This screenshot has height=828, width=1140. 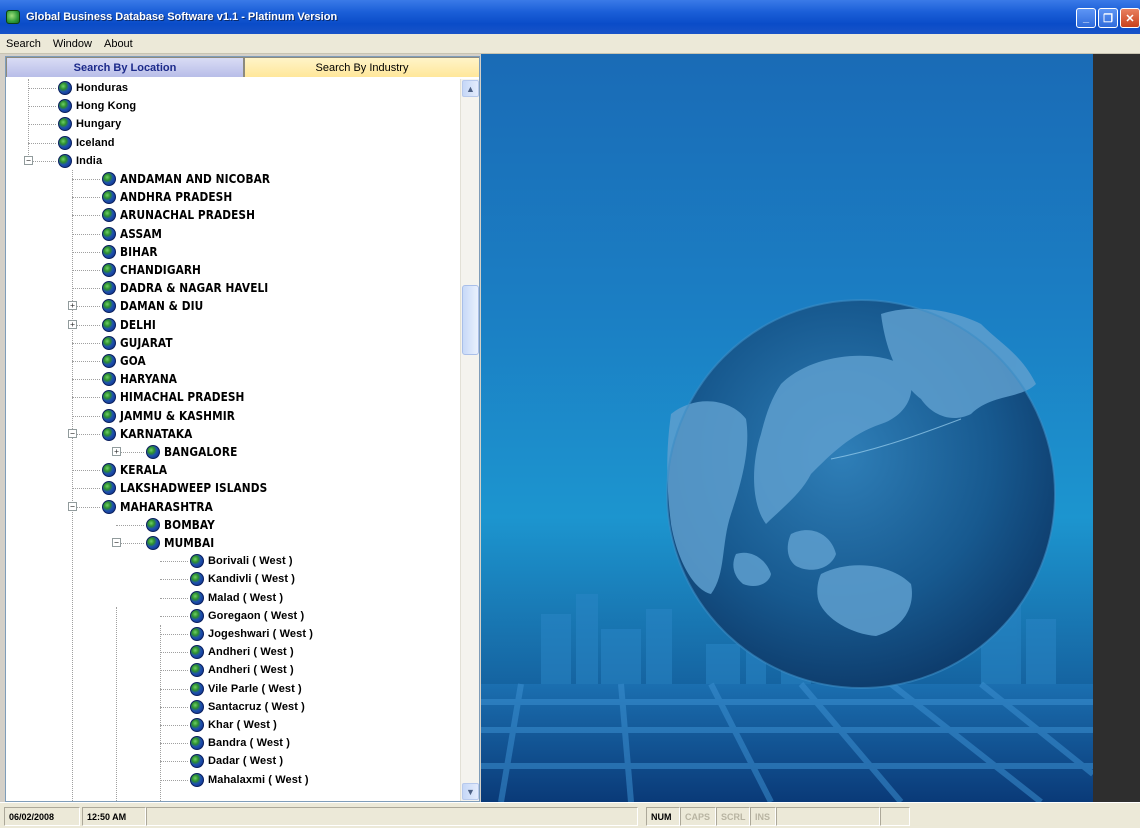 What do you see at coordinates (236, 598) in the screenshot?
I see `tree-node-area: Malad ( West )` at bounding box center [236, 598].